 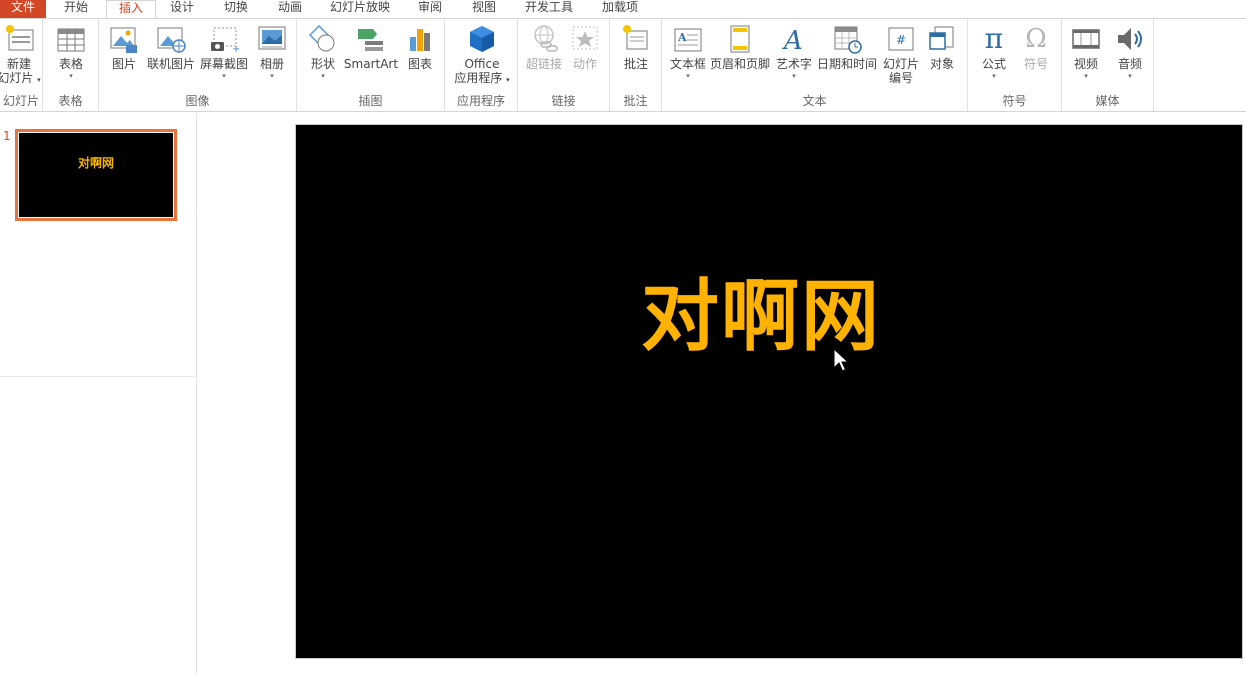 I want to click on picture-icon, so click(x=124, y=39).